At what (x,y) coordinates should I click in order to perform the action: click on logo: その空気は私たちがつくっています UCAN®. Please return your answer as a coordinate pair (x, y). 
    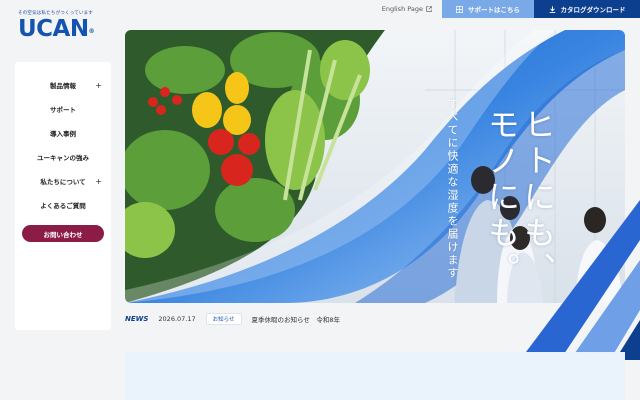
    Looking at the image, I should click on (63, 25).